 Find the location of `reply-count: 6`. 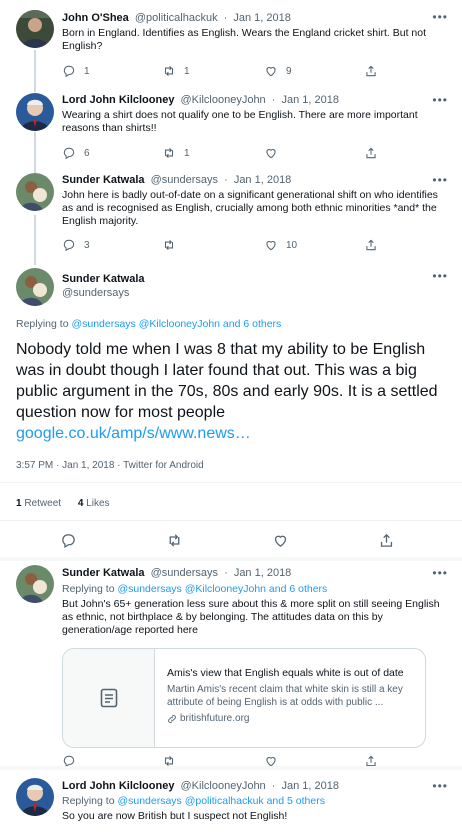

reply-count: 6 is located at coordinates (87, 153).